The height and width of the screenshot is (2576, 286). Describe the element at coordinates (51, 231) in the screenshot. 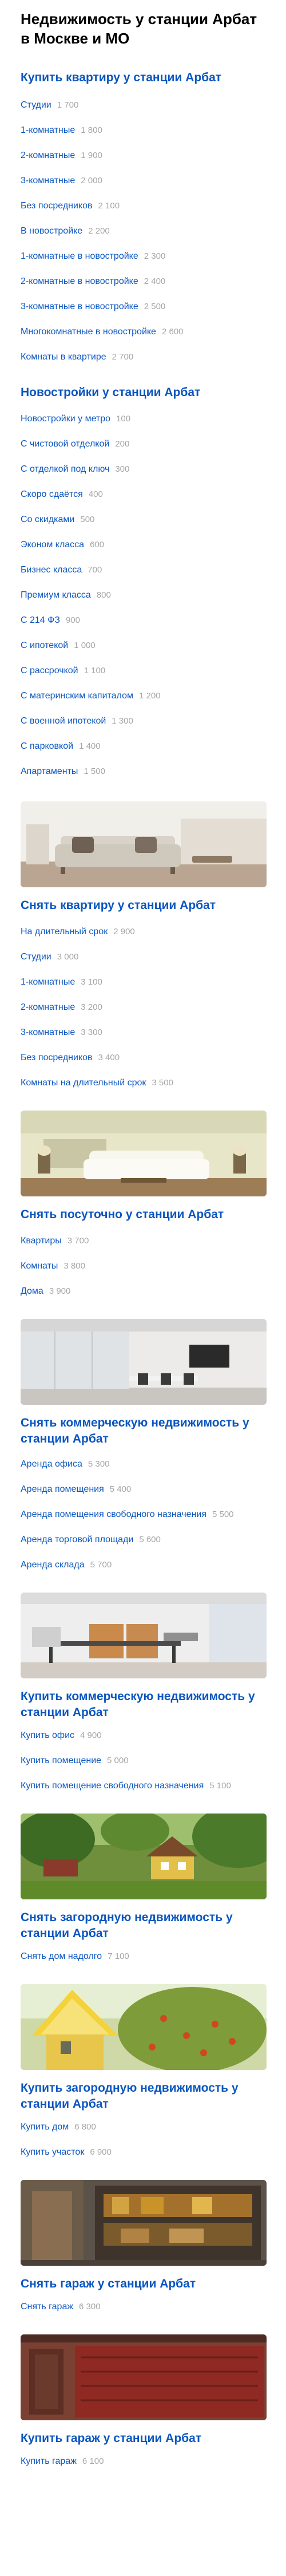

I see `list-link: В новостройке` at that location.